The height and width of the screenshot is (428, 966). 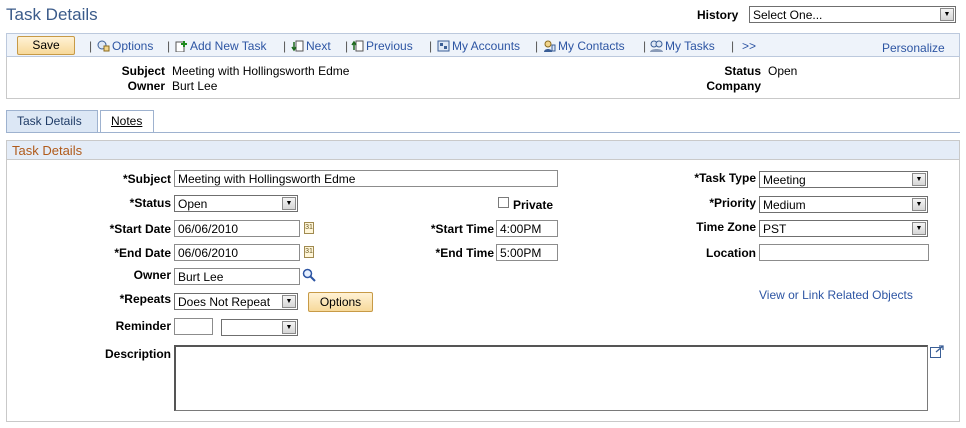 I want to click on expand-icon, so click(x=937, y=351).